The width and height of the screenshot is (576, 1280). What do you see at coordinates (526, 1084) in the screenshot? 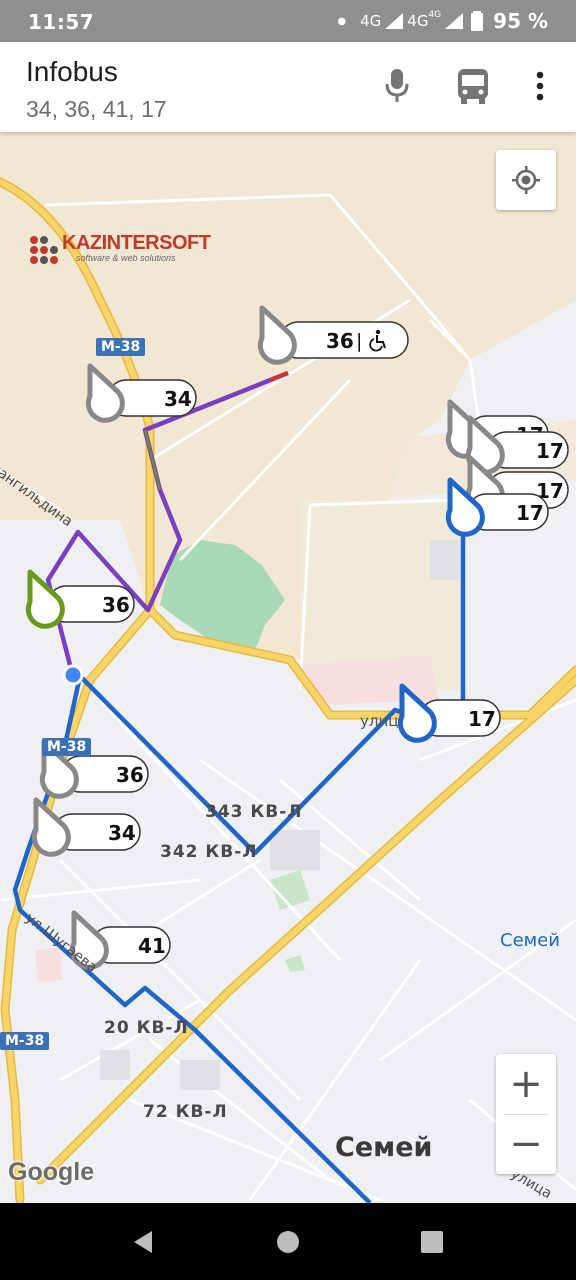
I see `zoom-in-button: +` at bounding box center [526, 1084].